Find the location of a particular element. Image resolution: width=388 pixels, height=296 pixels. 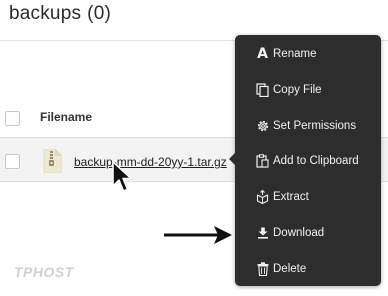

menu-item-extract: Extract is located at coordinates (308, 197).